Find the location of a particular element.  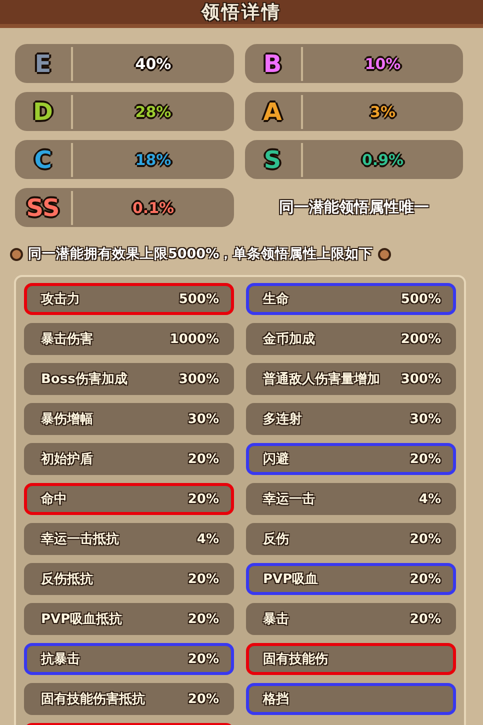

grade-letter: A is located at coordinates (273, 111).